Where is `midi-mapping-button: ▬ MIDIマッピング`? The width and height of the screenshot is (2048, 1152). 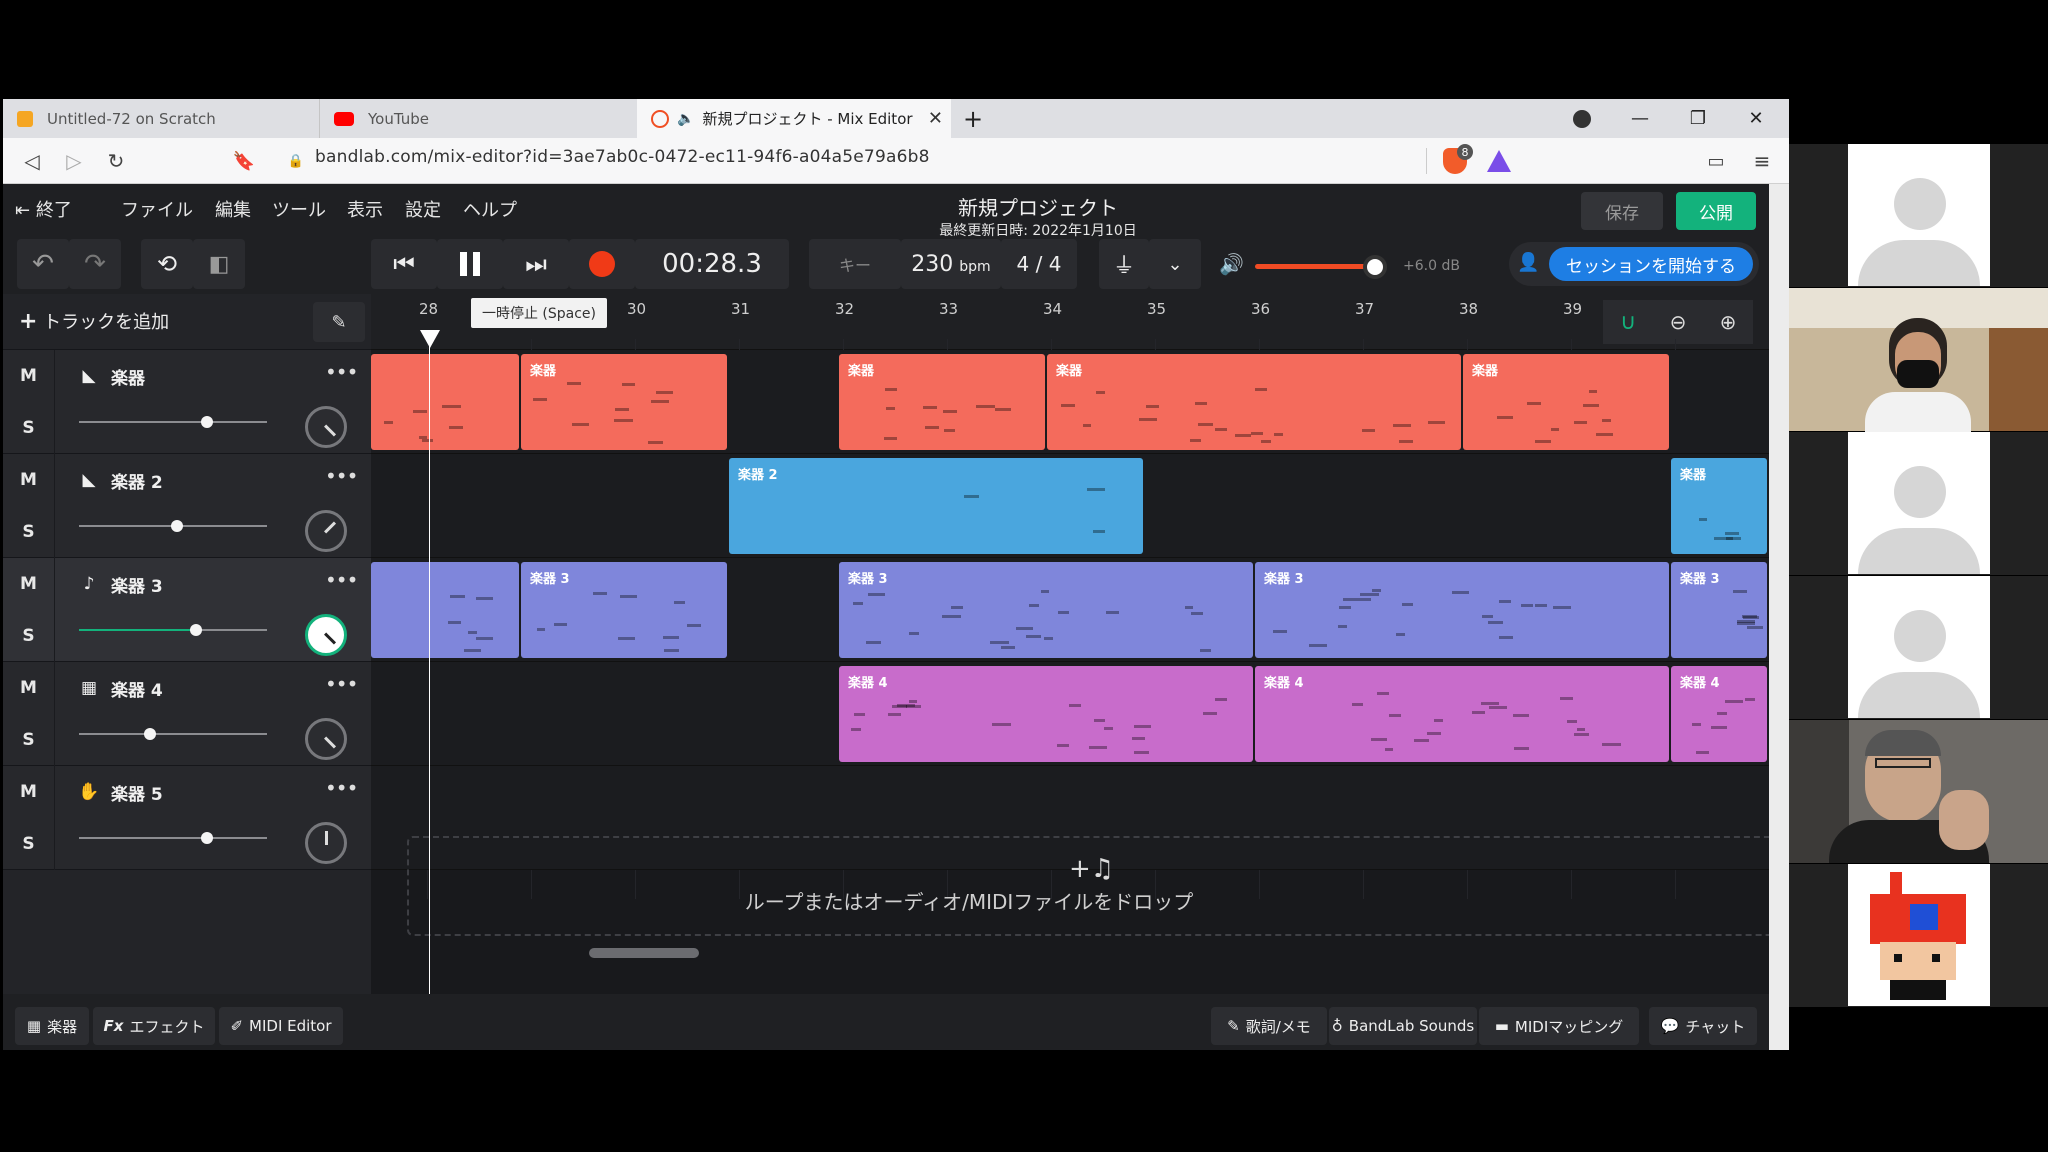 midi-mapping-button: ▬ MIDIマッピング is located at coordinates (1559, 1026).